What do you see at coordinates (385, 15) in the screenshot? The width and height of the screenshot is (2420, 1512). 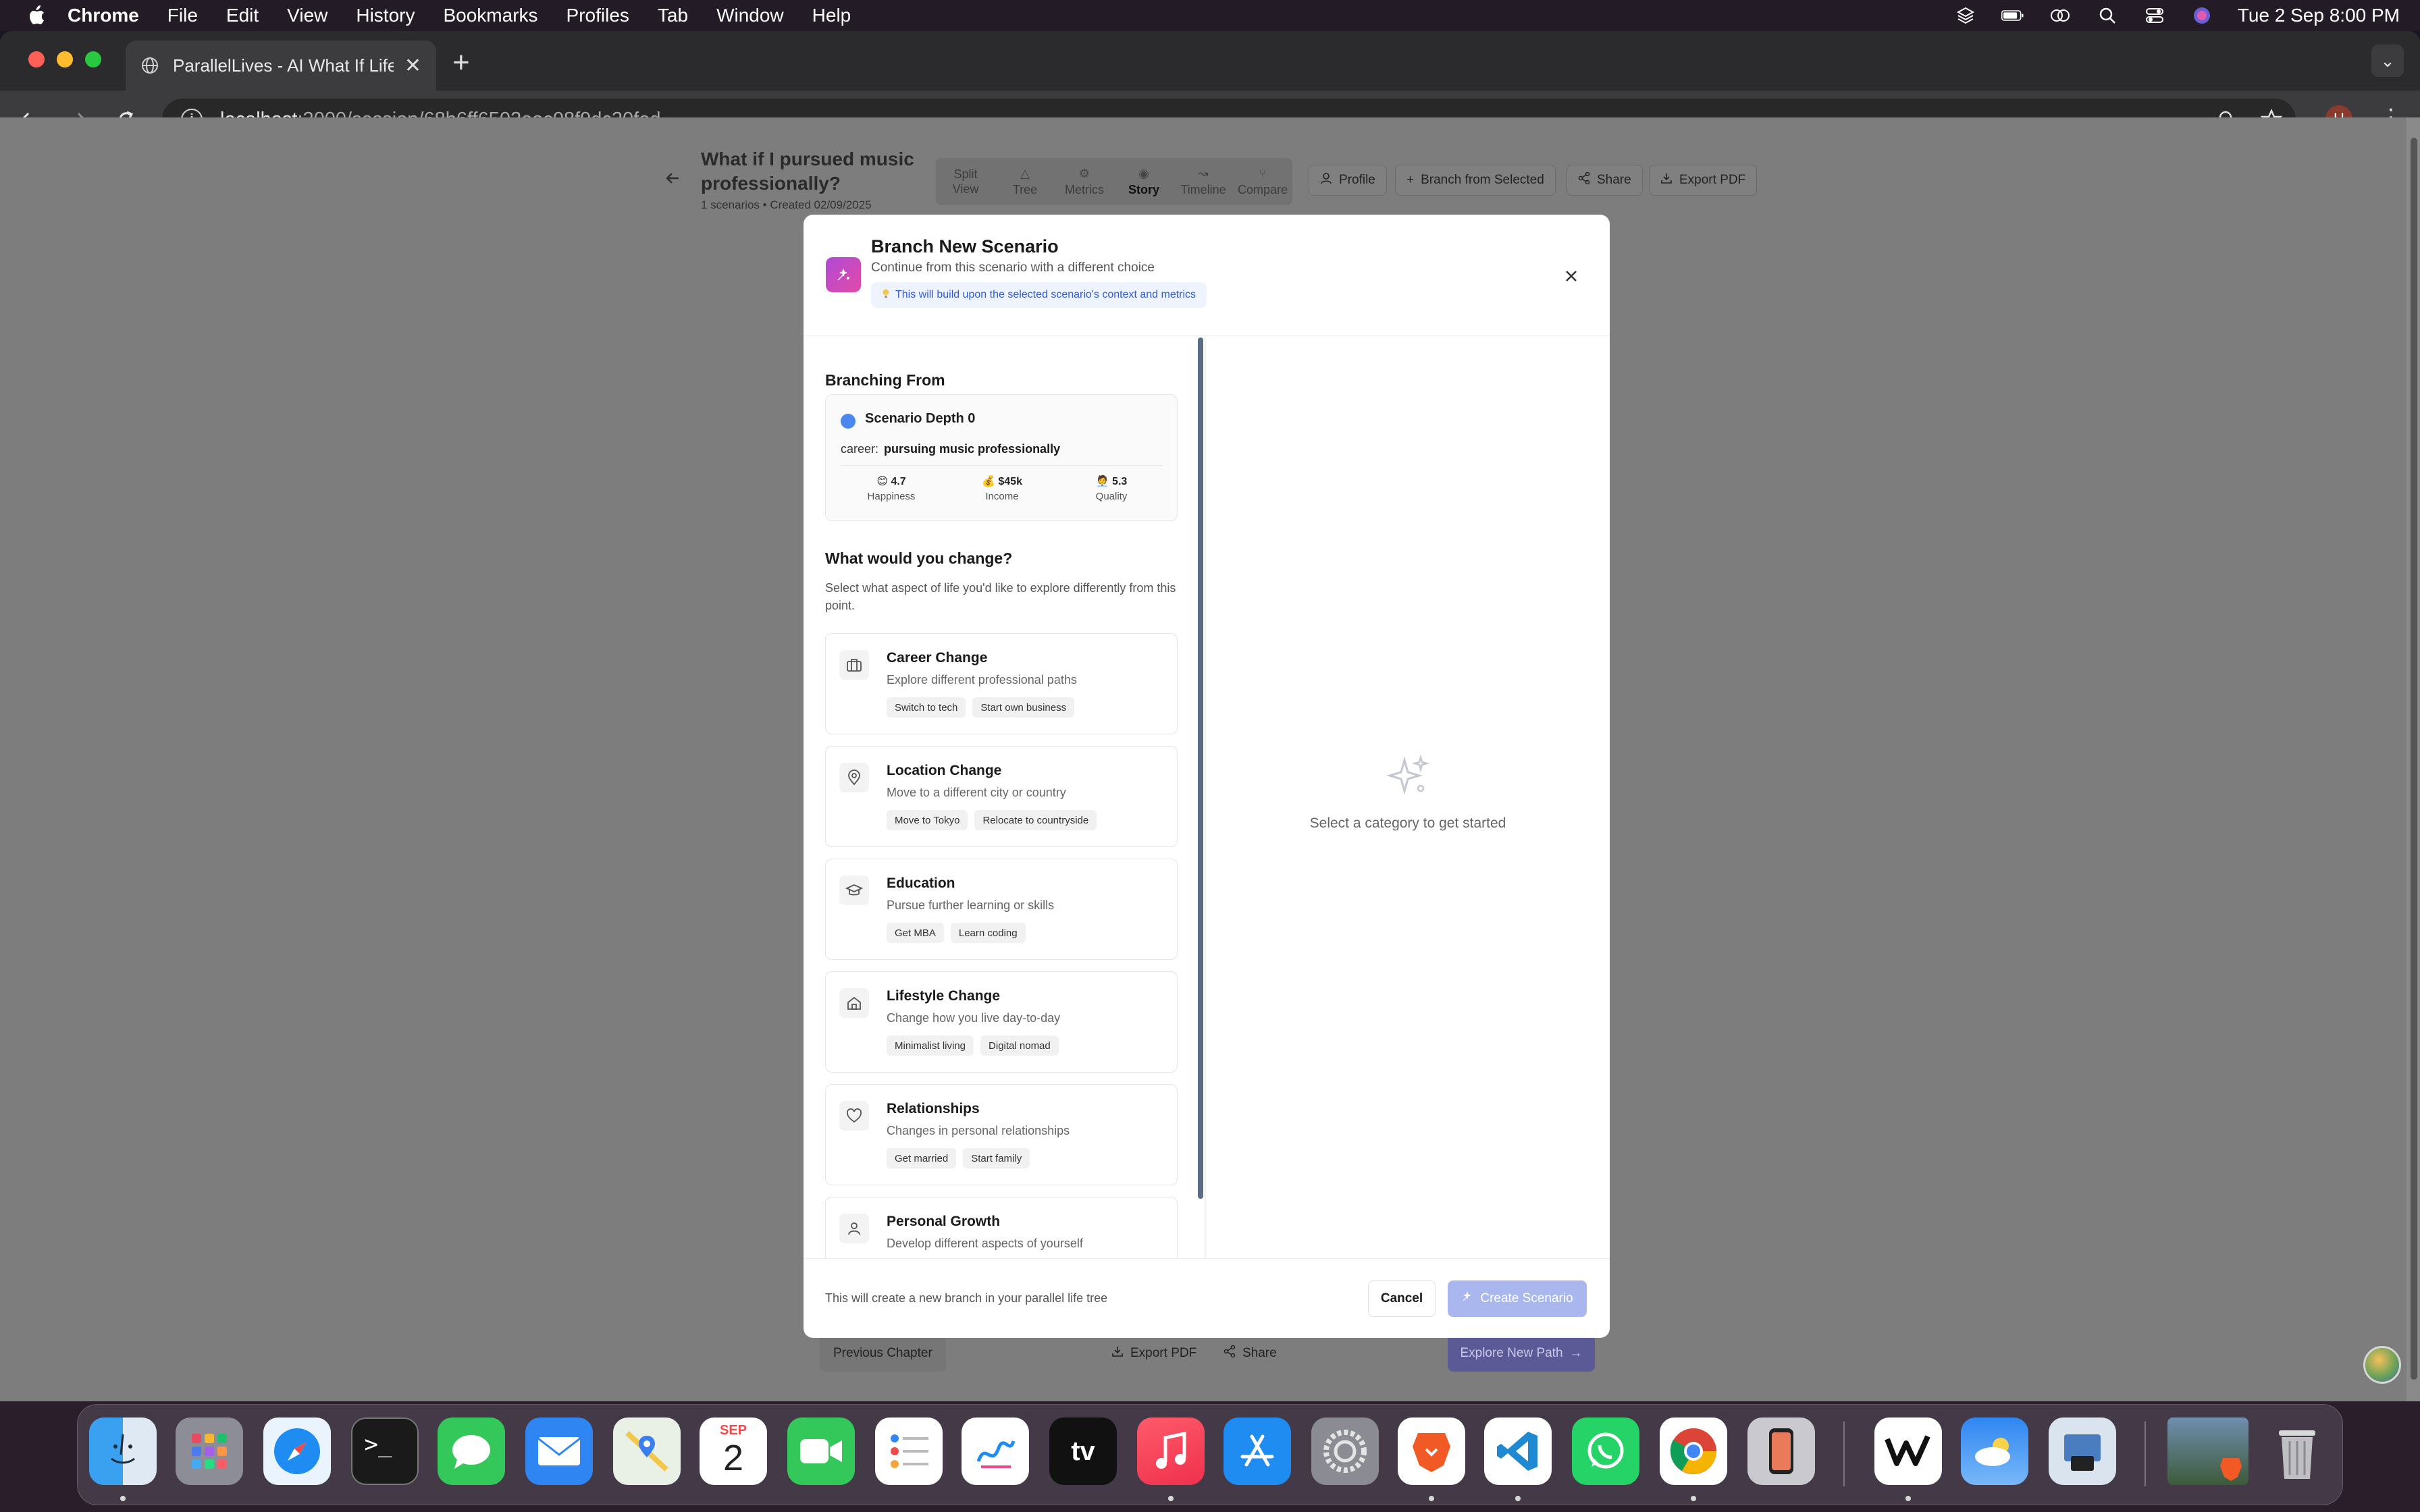 I see `menu-history: History` at bounding box center [385, 15].